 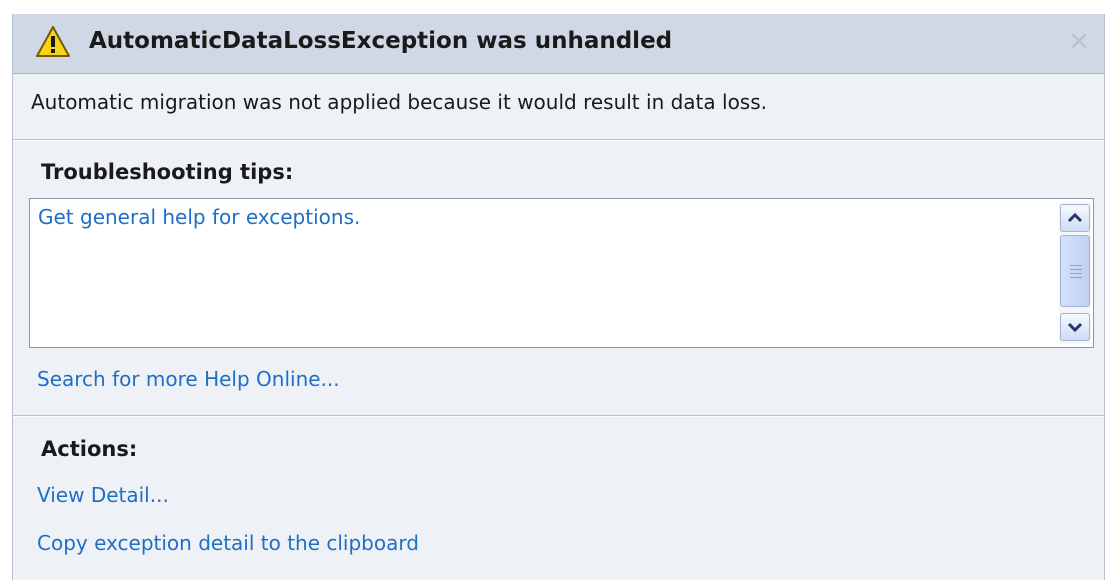 What do you see at coordinates (228, 543) in the screenshot?
I see `copy-exception-detail-link: Copy exception detail to the clipboard` at bounding box center [228, 543].